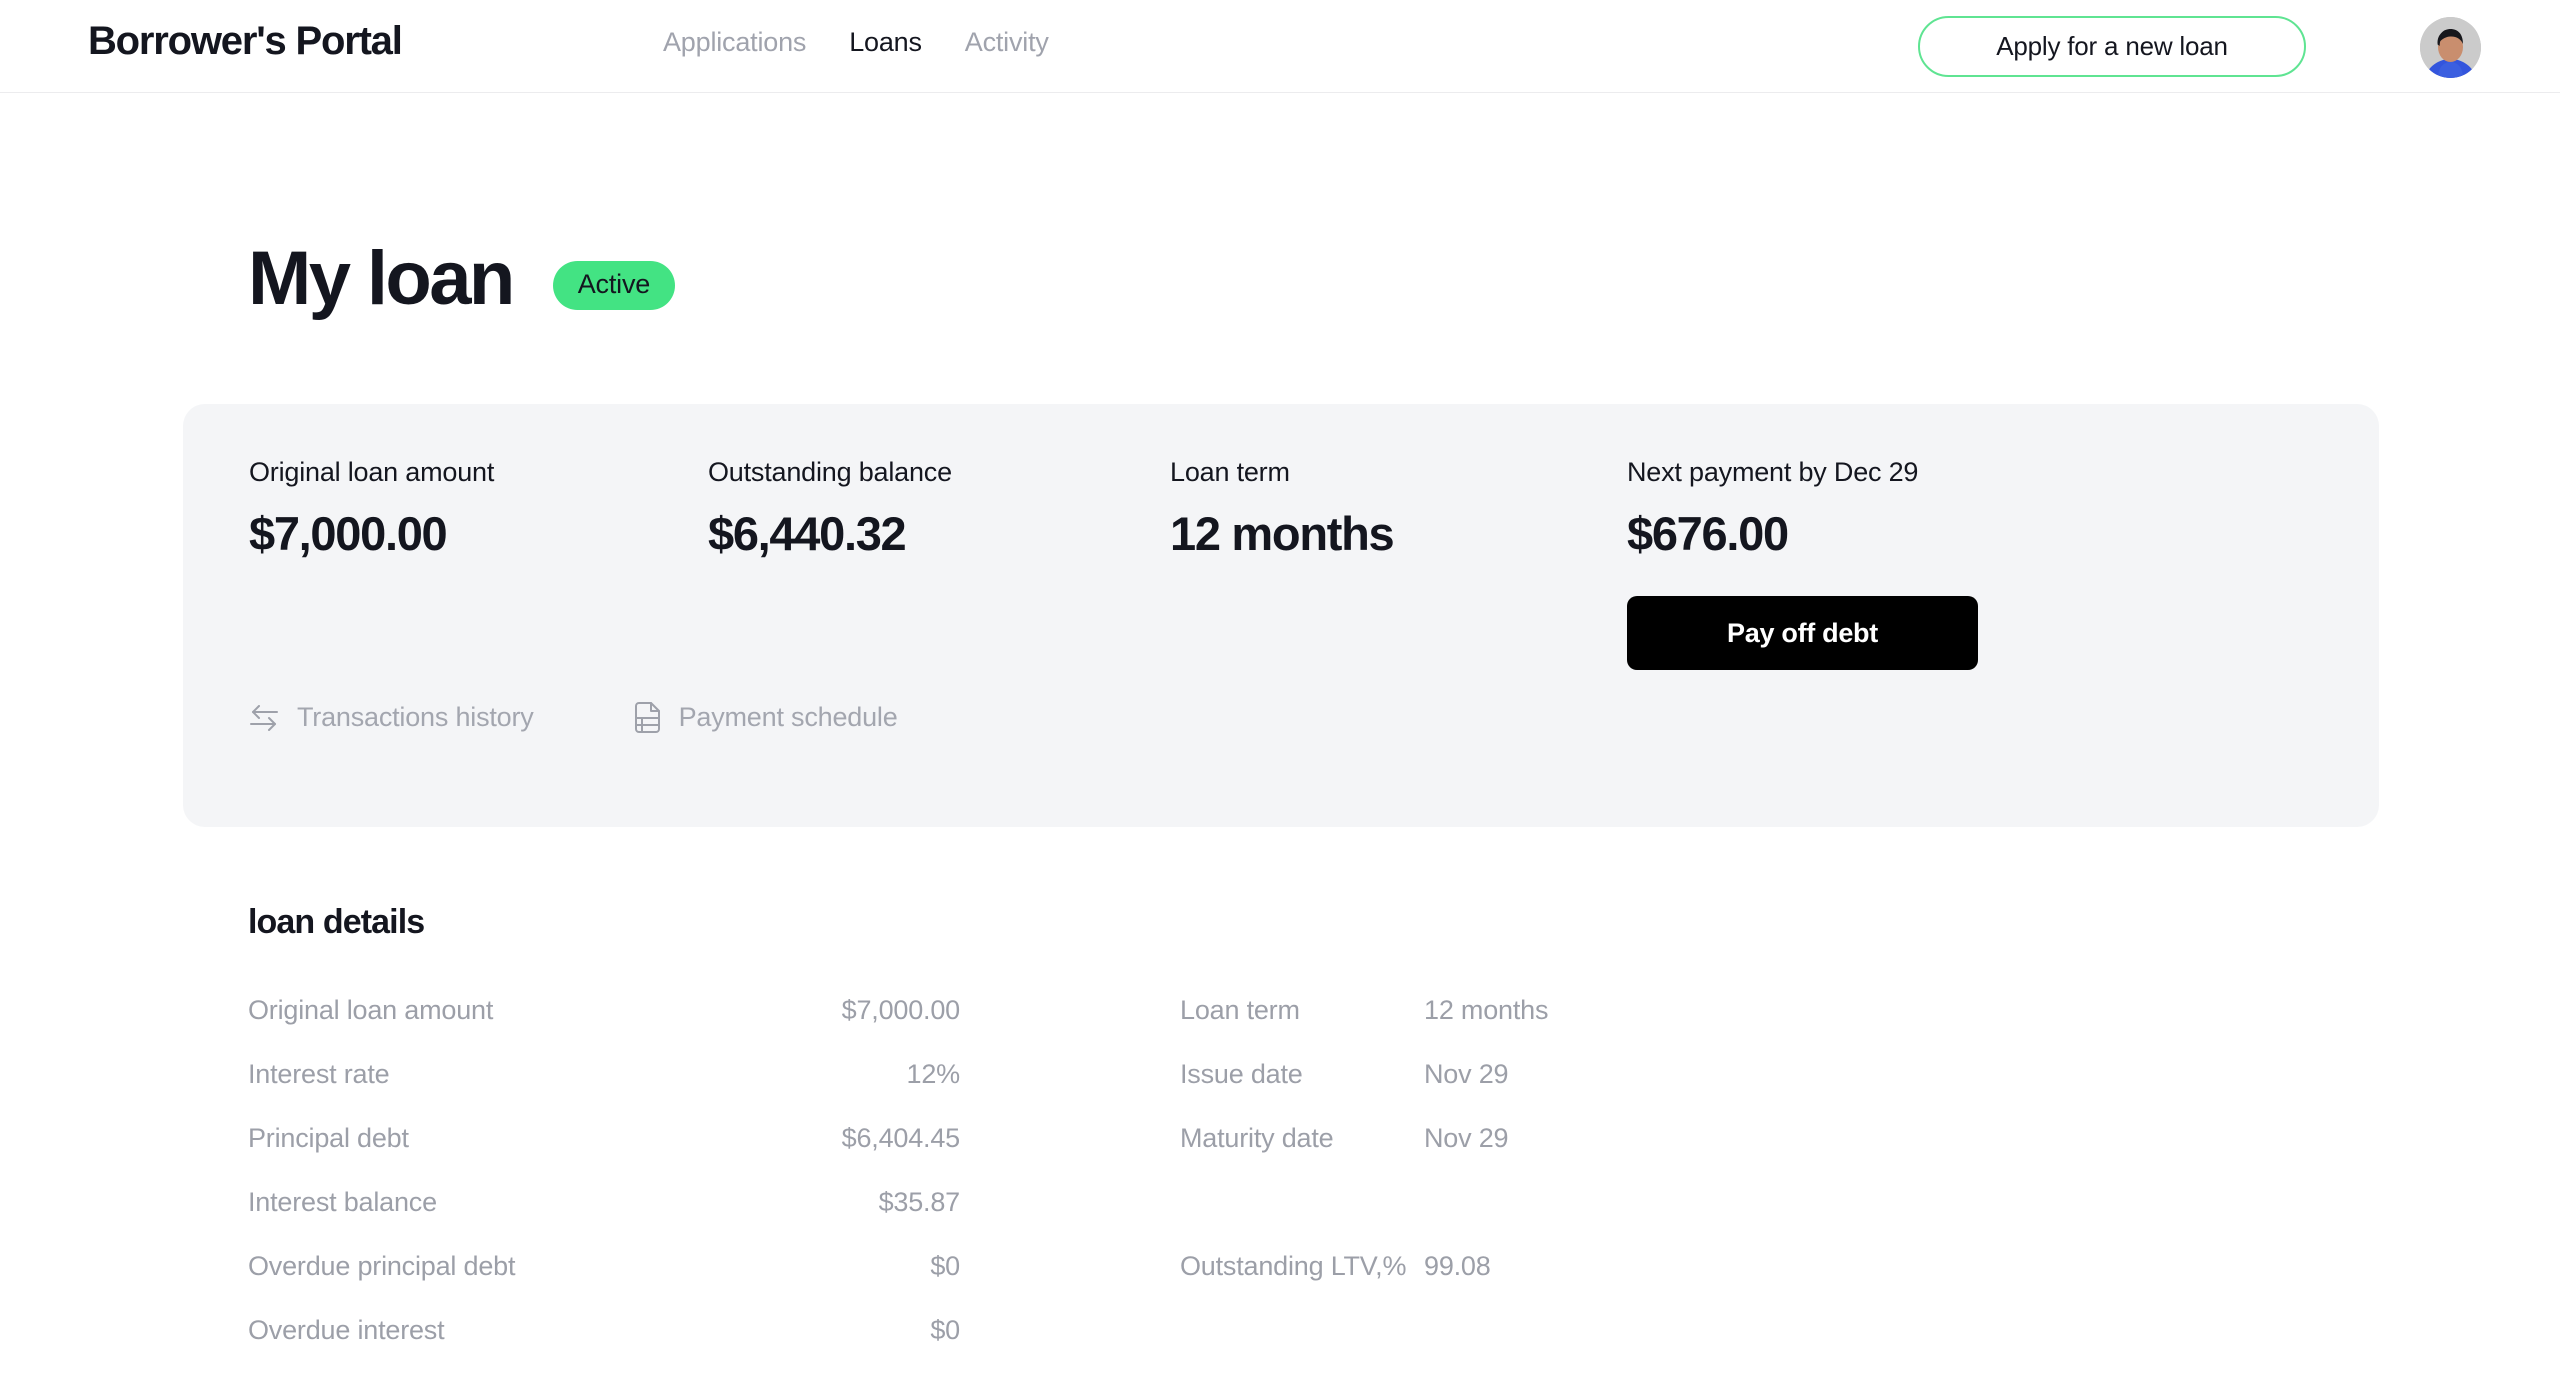  Describe the element at coordinates (647, 717) in the screenshot. I see `document-table-icon` at that location.